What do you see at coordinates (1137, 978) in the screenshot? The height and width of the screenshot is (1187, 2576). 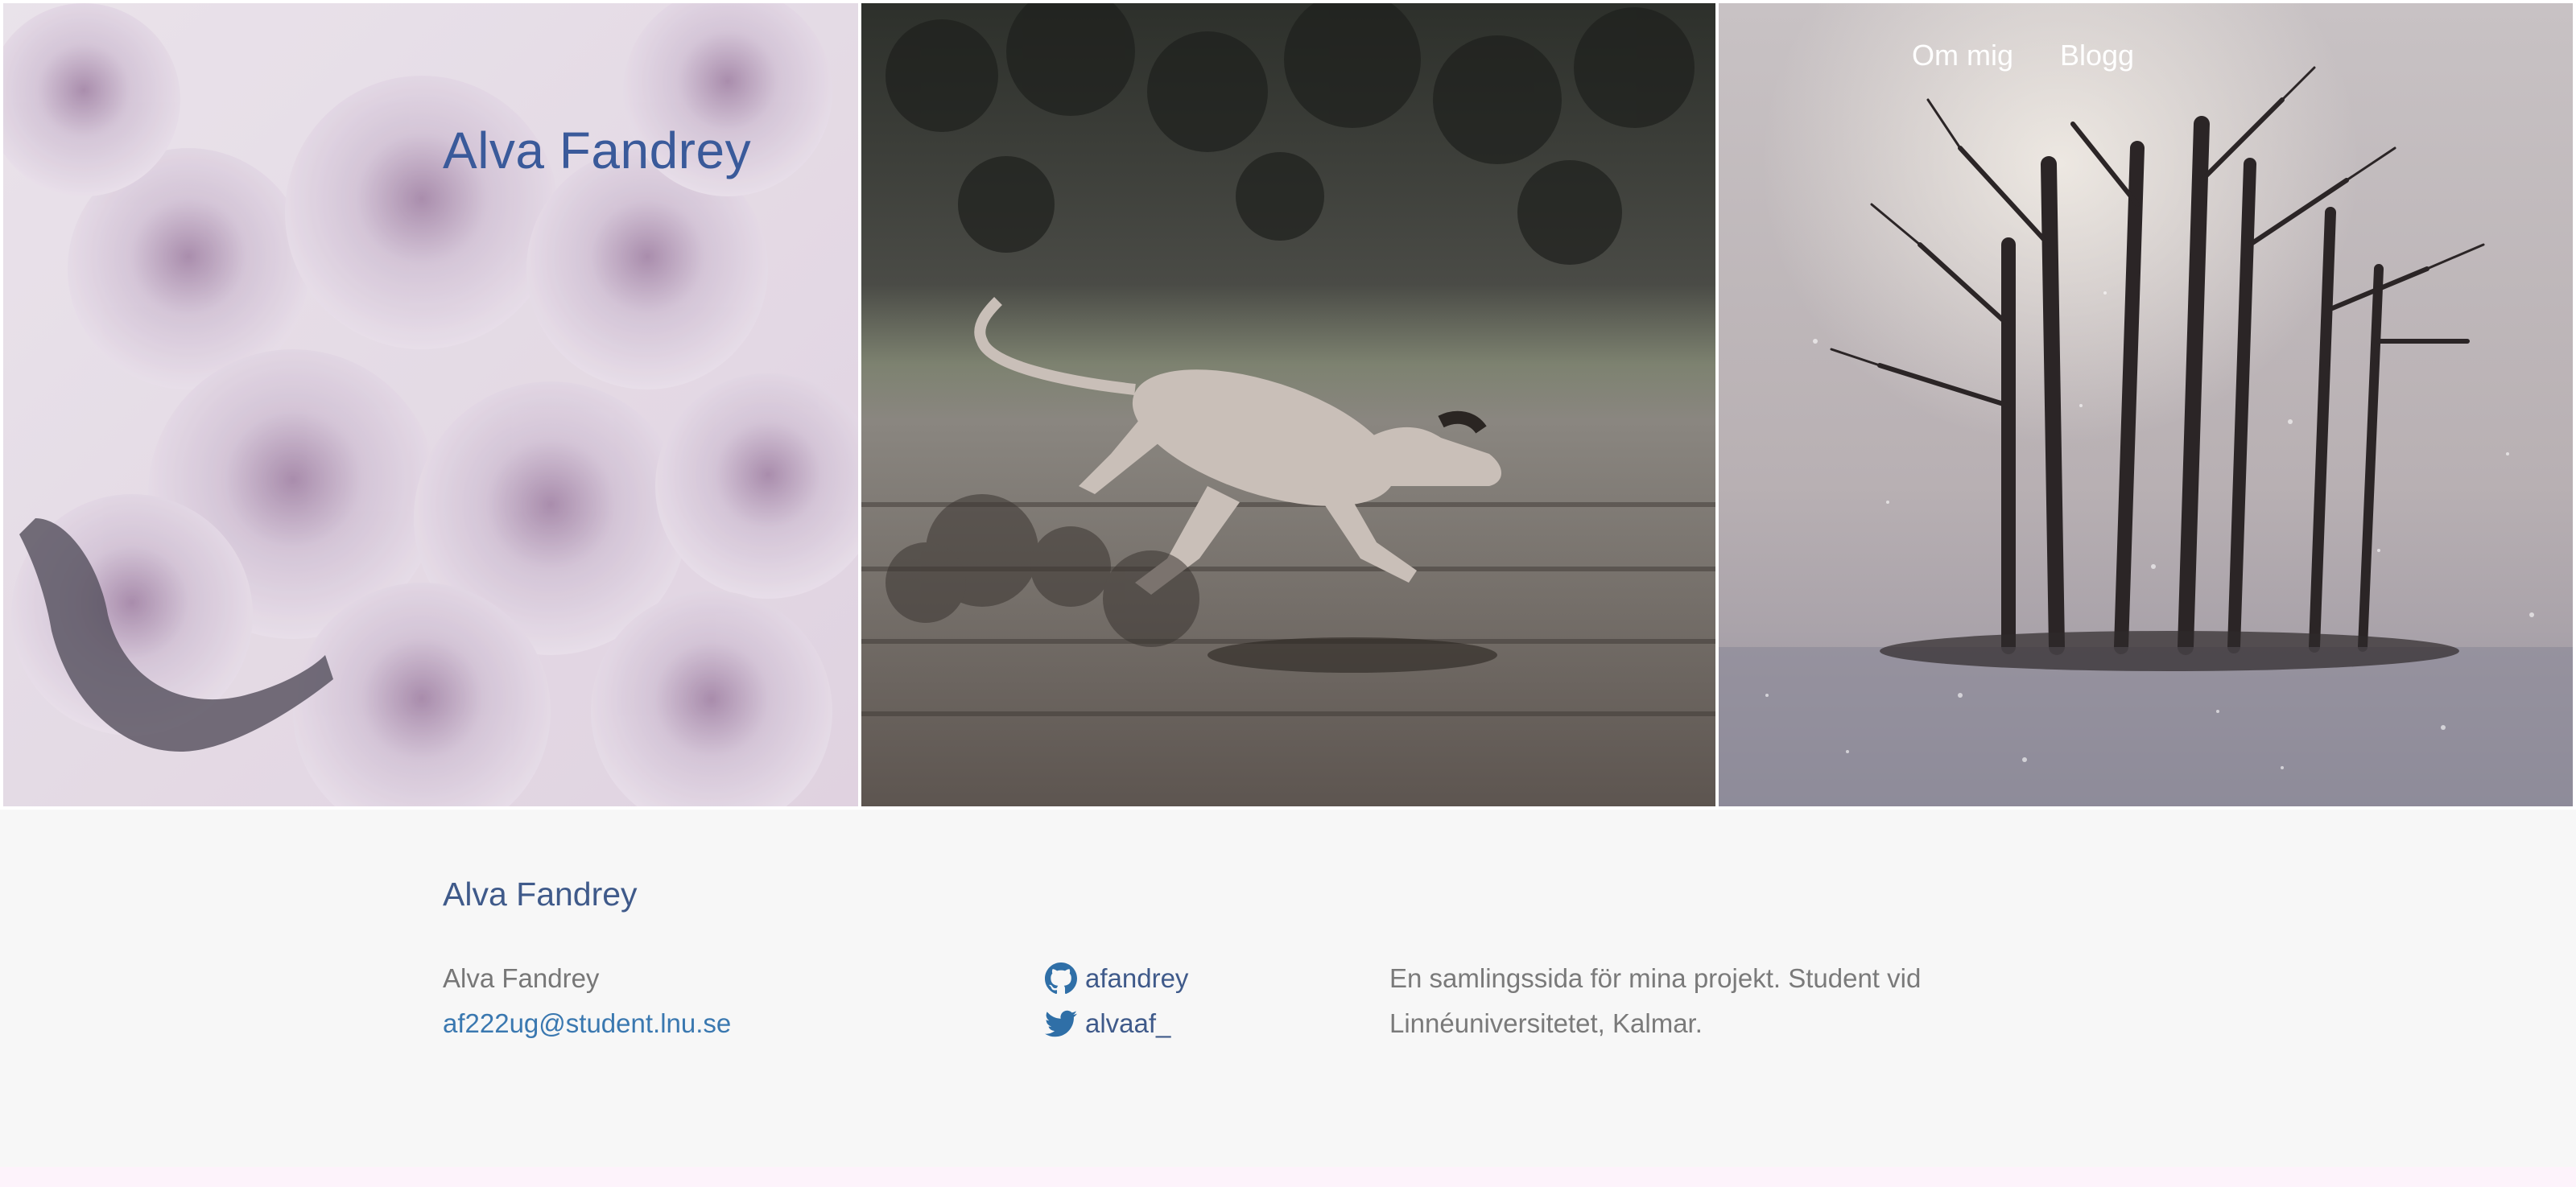 I see `github-username: afandrey` at bounding box center [1137, 978].